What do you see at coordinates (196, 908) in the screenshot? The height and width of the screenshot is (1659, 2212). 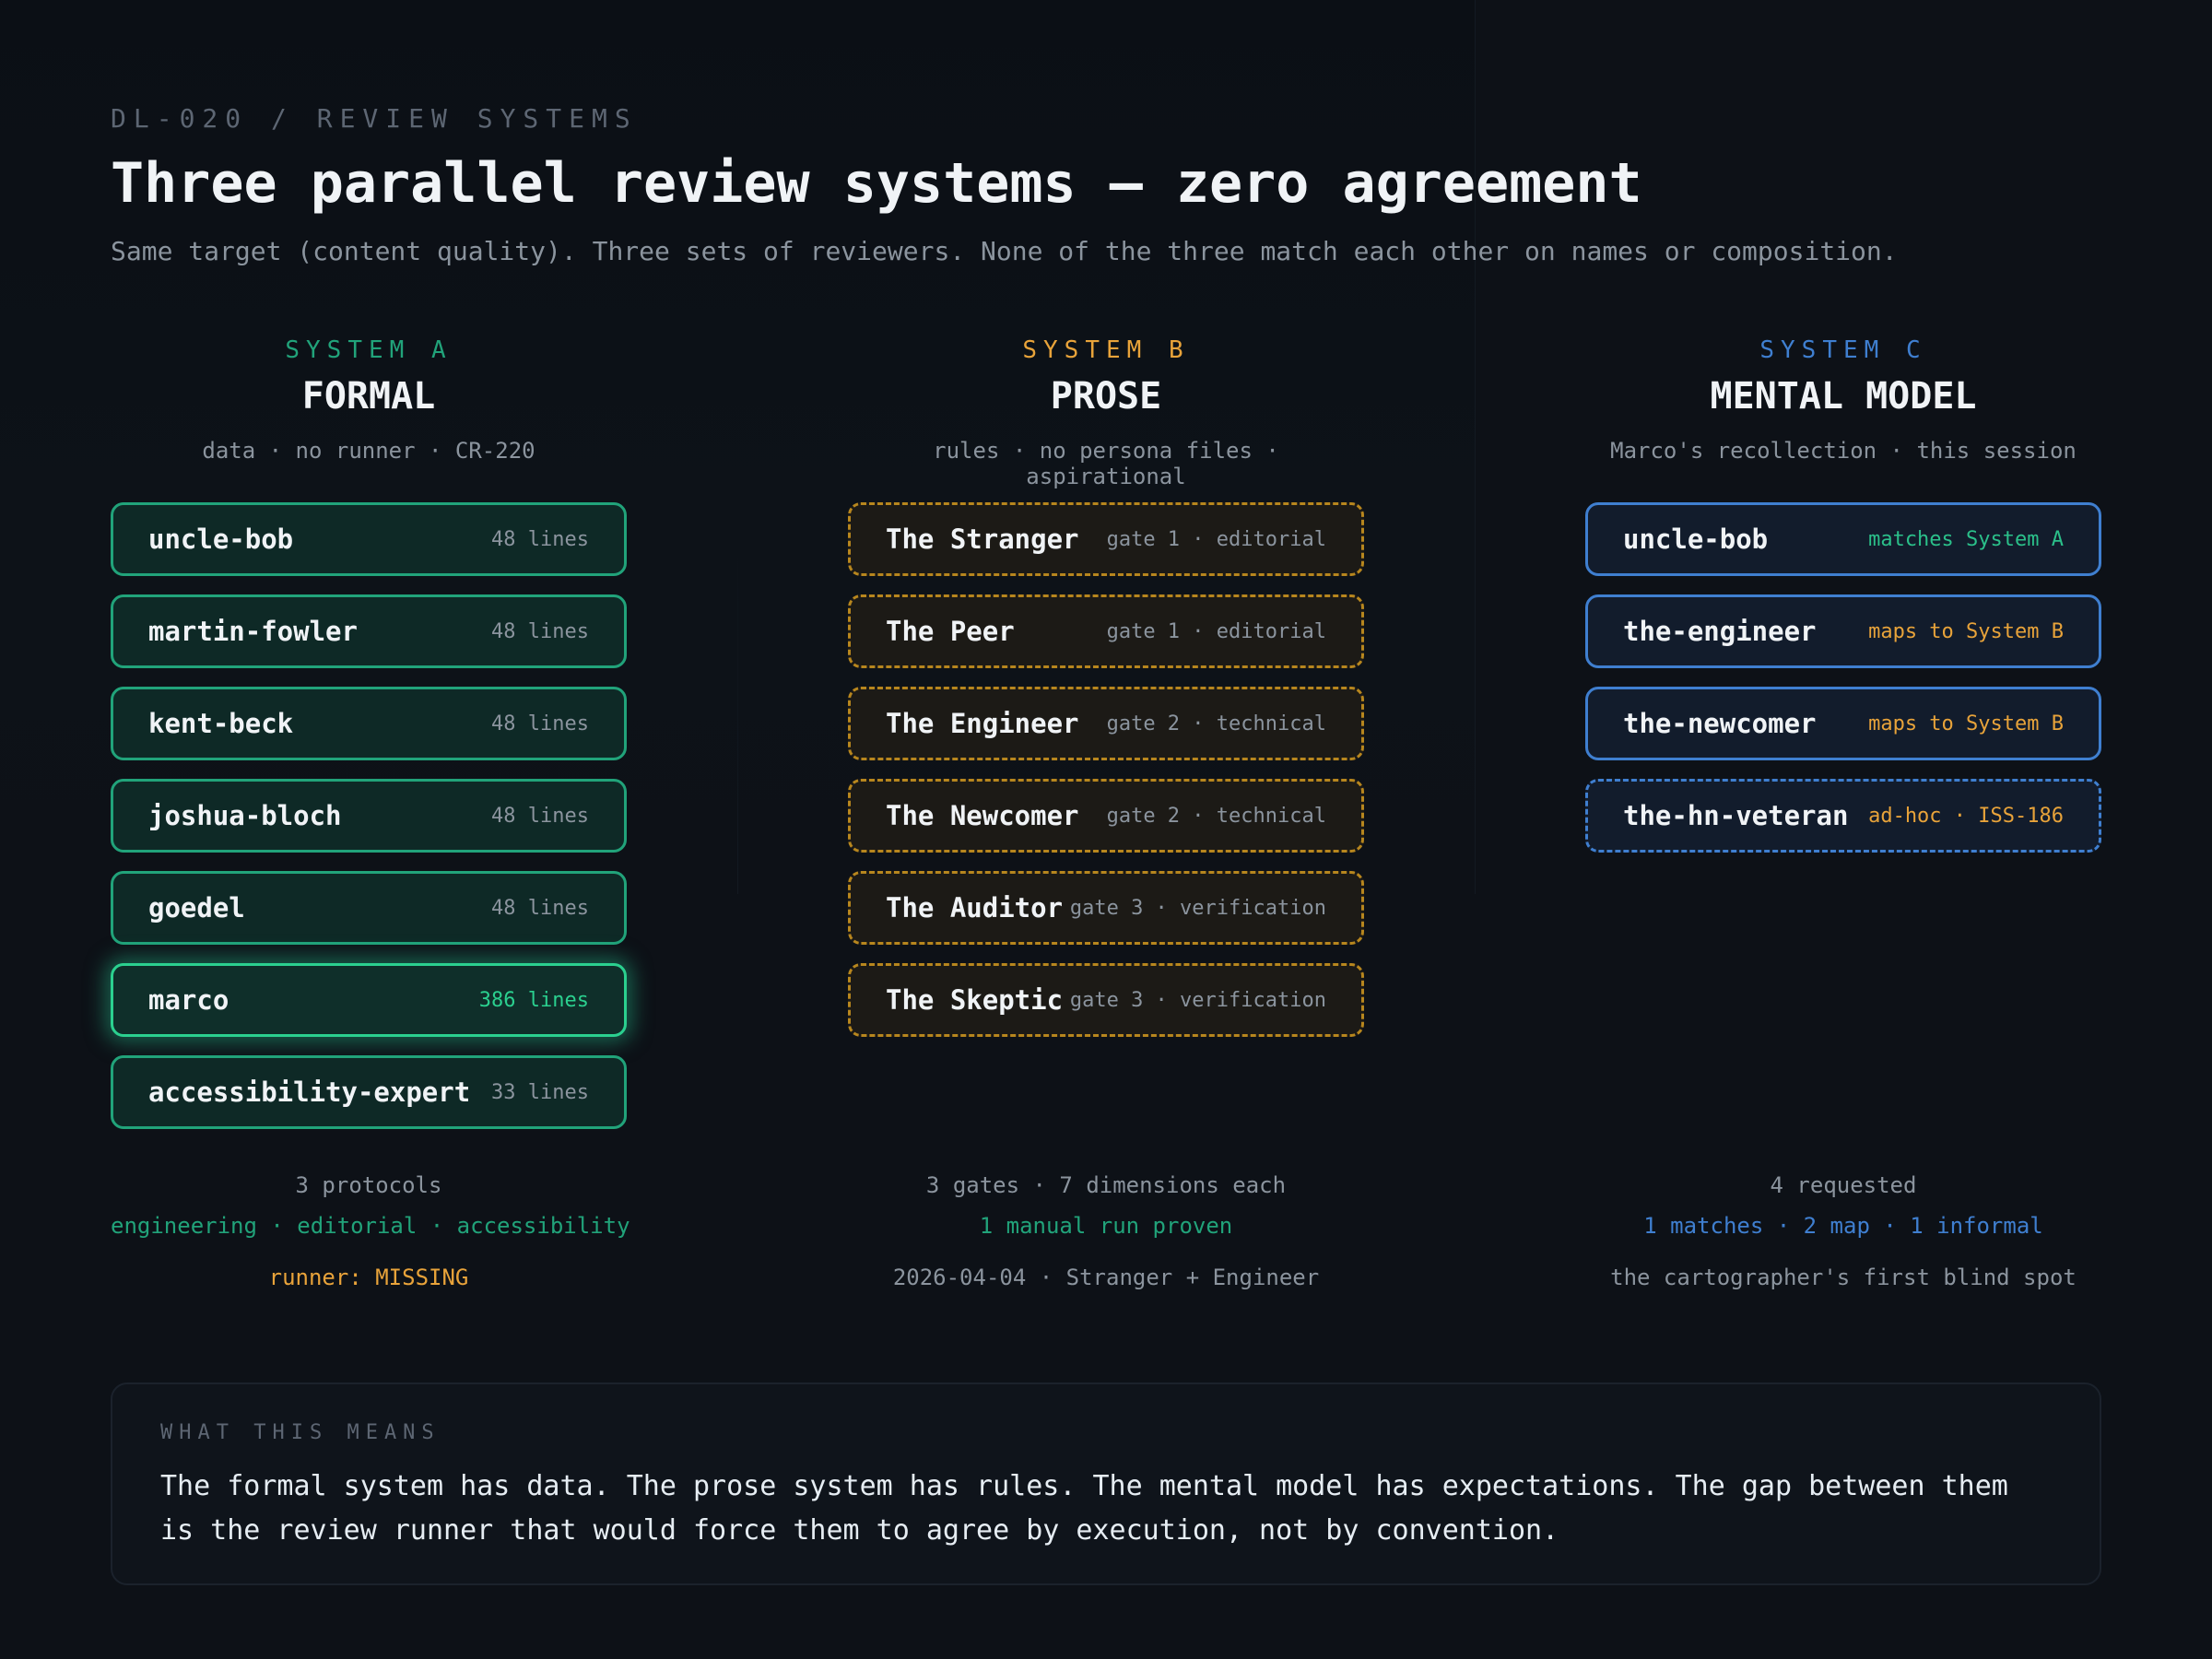 I see `reviewer-name: goedel` at bounding box center [196, 908].